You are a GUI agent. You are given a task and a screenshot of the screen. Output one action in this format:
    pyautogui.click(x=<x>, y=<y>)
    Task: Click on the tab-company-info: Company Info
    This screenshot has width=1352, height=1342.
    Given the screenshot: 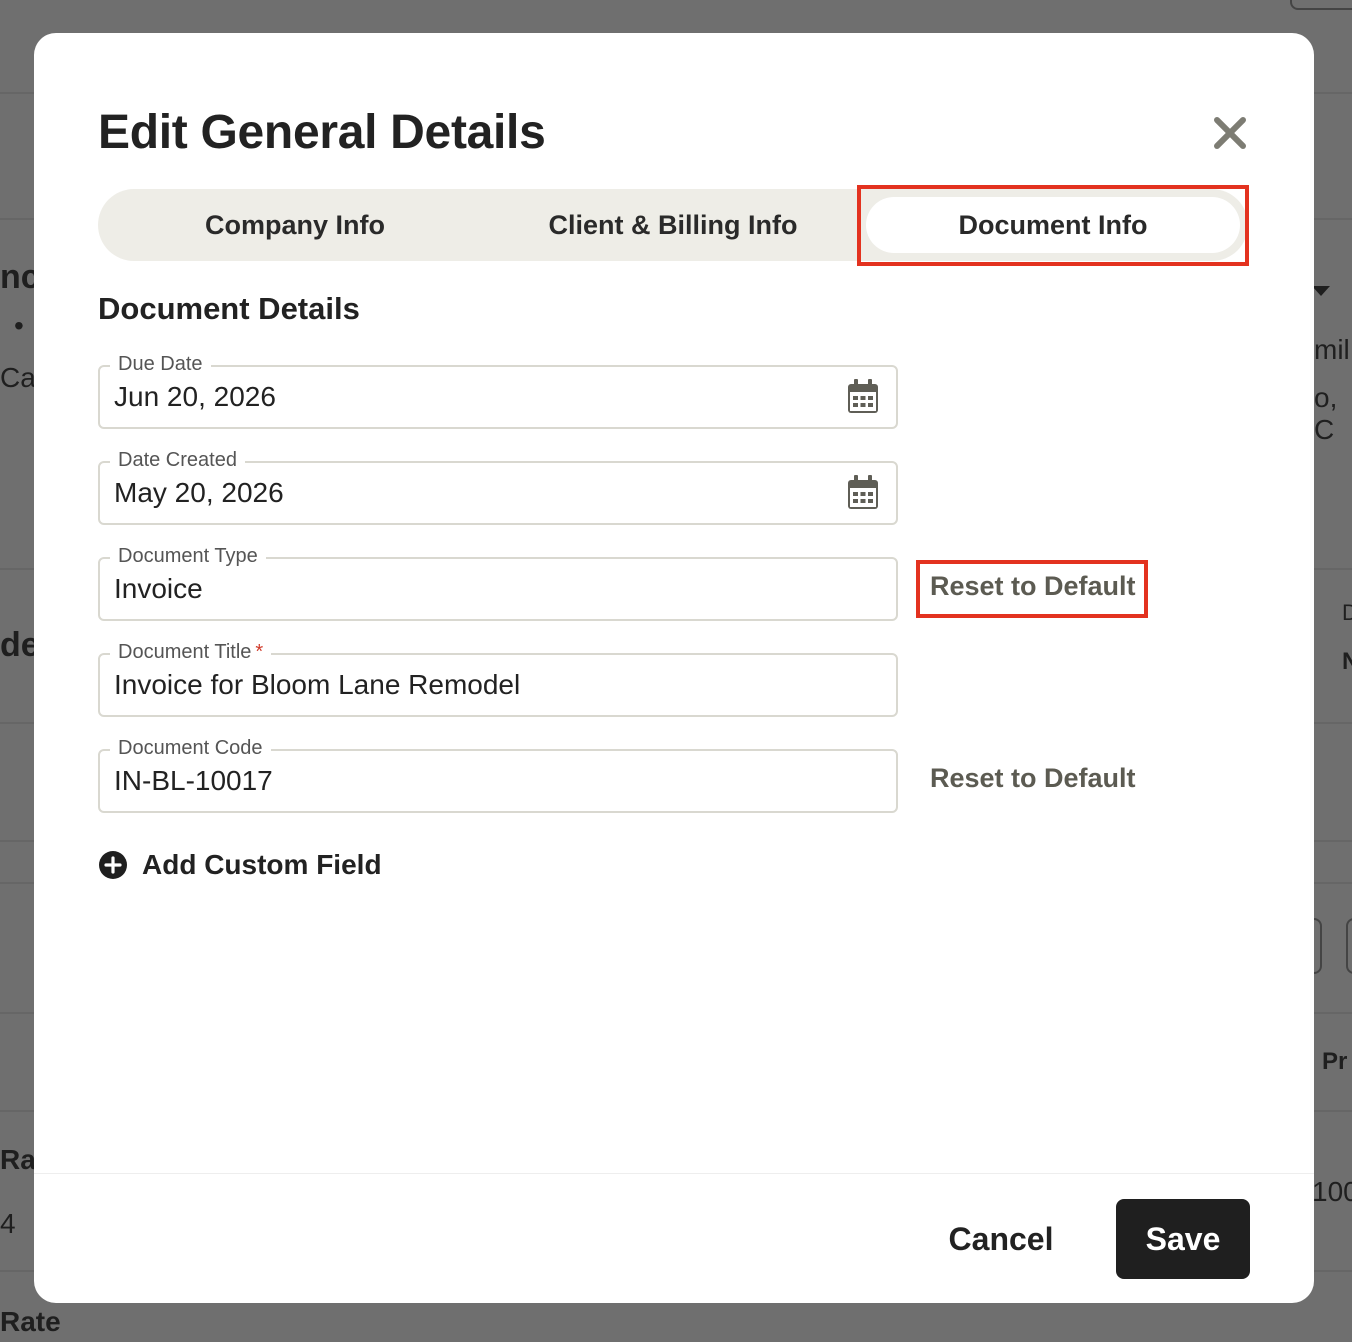 What is the action you would take?
    pyautogui.click(x=295, y=225)
    